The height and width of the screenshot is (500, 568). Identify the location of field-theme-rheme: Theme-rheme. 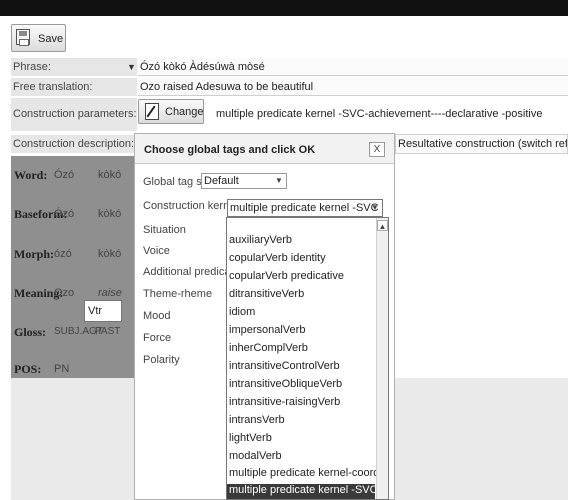
(178, 294).